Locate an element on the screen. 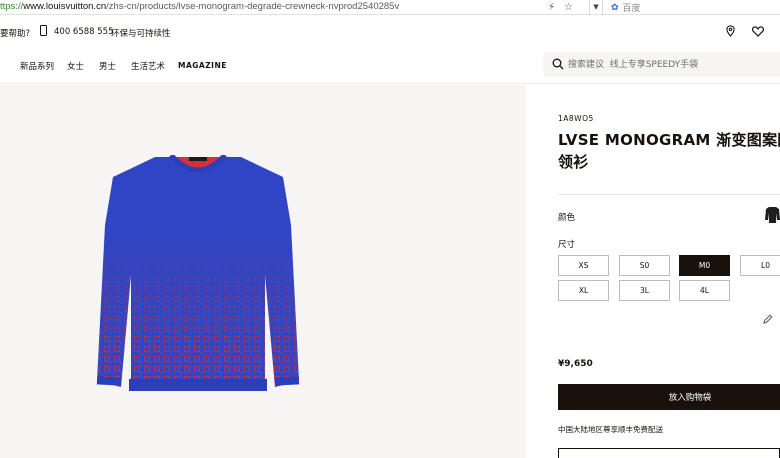  product-sku: 1A8WO5 is located at coordinates (576, 118).